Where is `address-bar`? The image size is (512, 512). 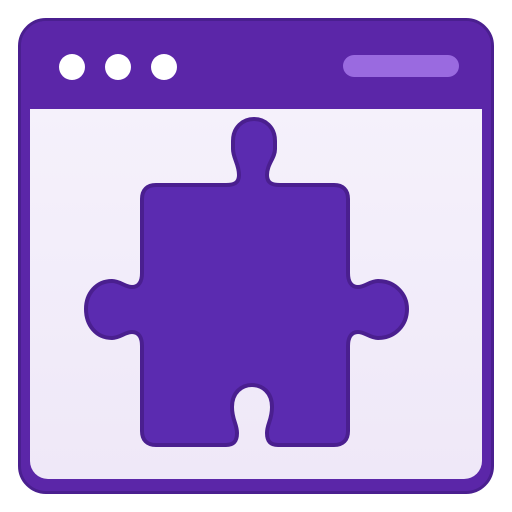
address-bar is located at coordinates (401, 66).